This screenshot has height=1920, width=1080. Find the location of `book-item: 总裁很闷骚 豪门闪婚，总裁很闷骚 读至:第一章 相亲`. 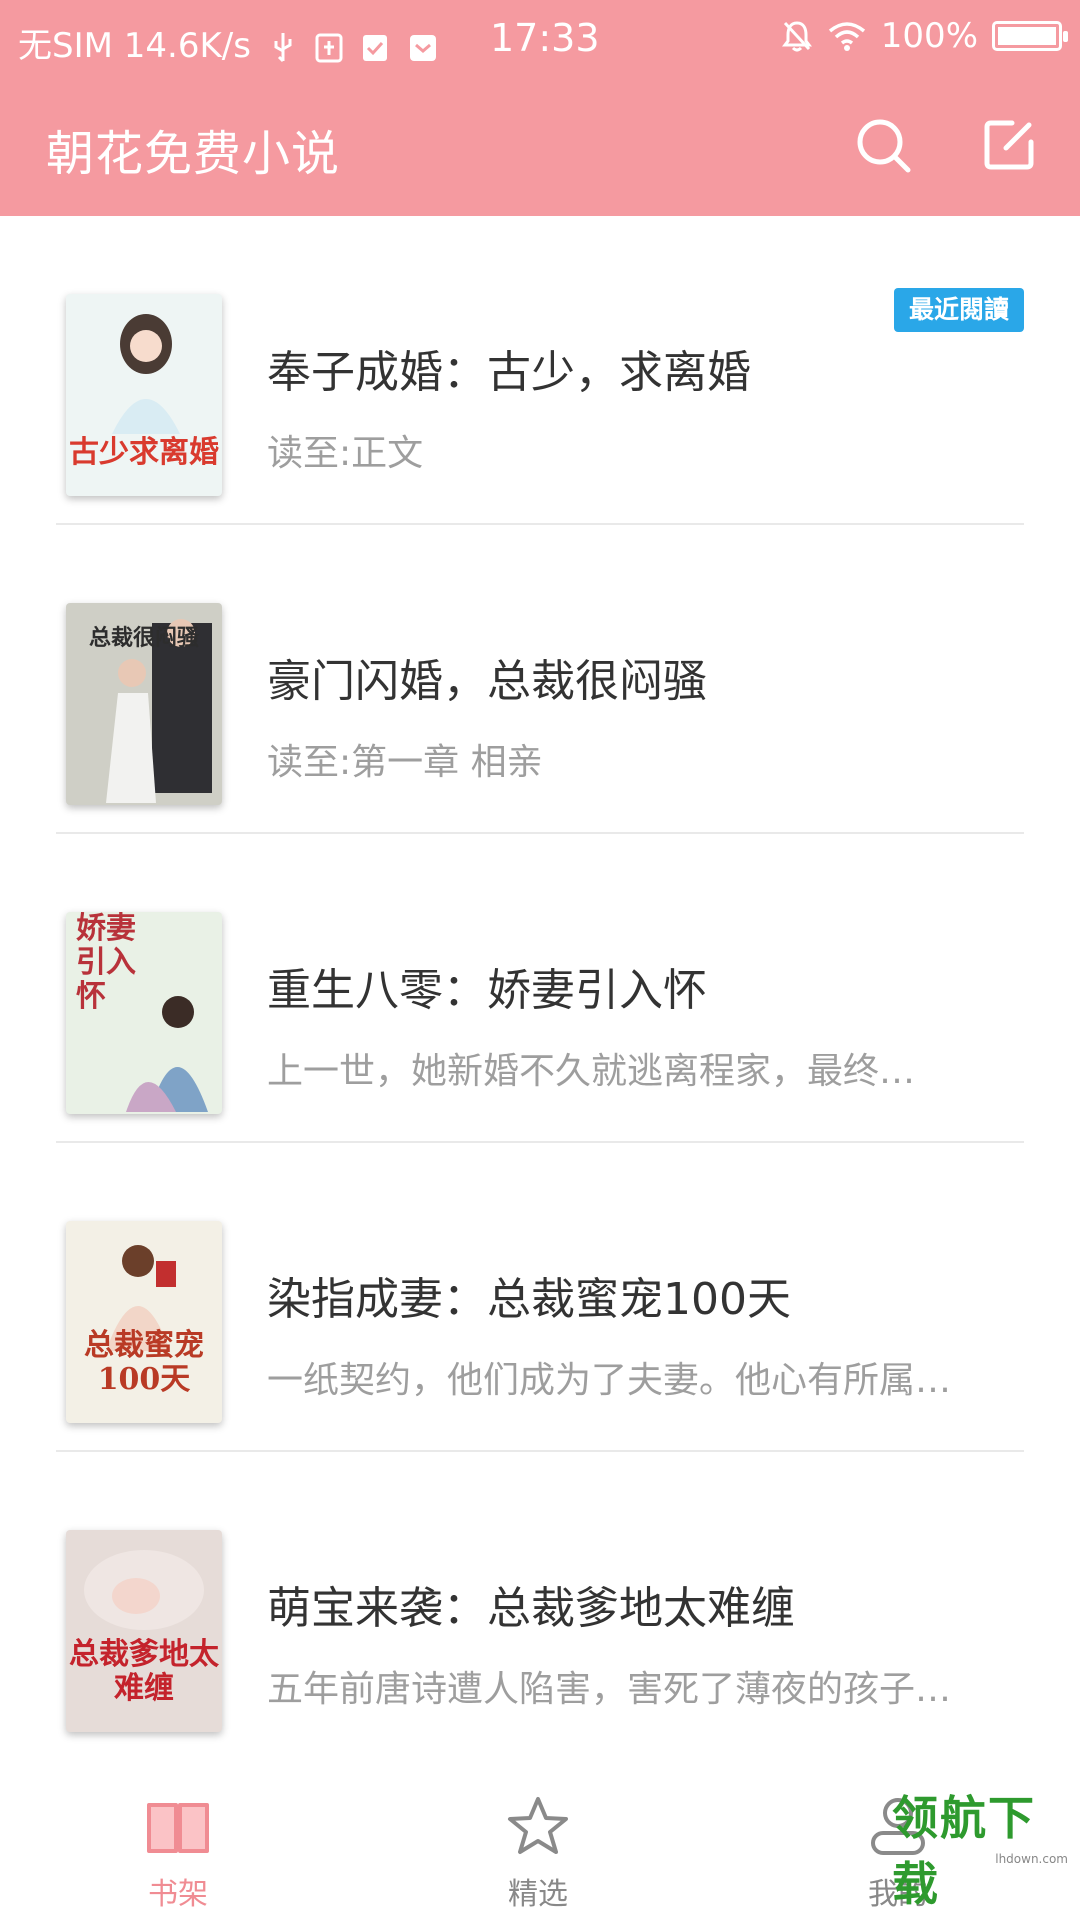

book-item: 总裁很闷骚 豪门闪婚，总裁很闷骚 读至:第一章 相亲 is located at coordinates (540, 679).